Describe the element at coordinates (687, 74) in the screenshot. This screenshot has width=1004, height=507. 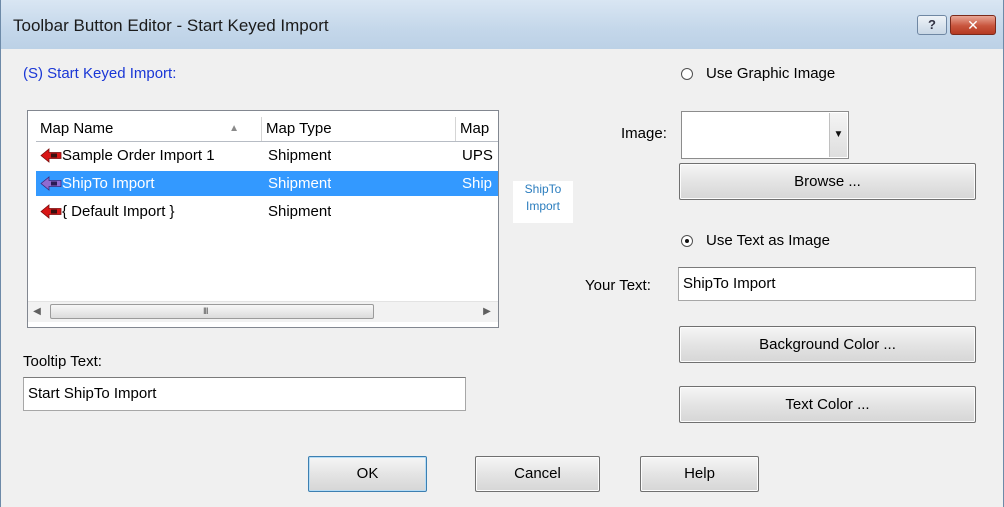
I see `use-graphic-image-radio` at that location.